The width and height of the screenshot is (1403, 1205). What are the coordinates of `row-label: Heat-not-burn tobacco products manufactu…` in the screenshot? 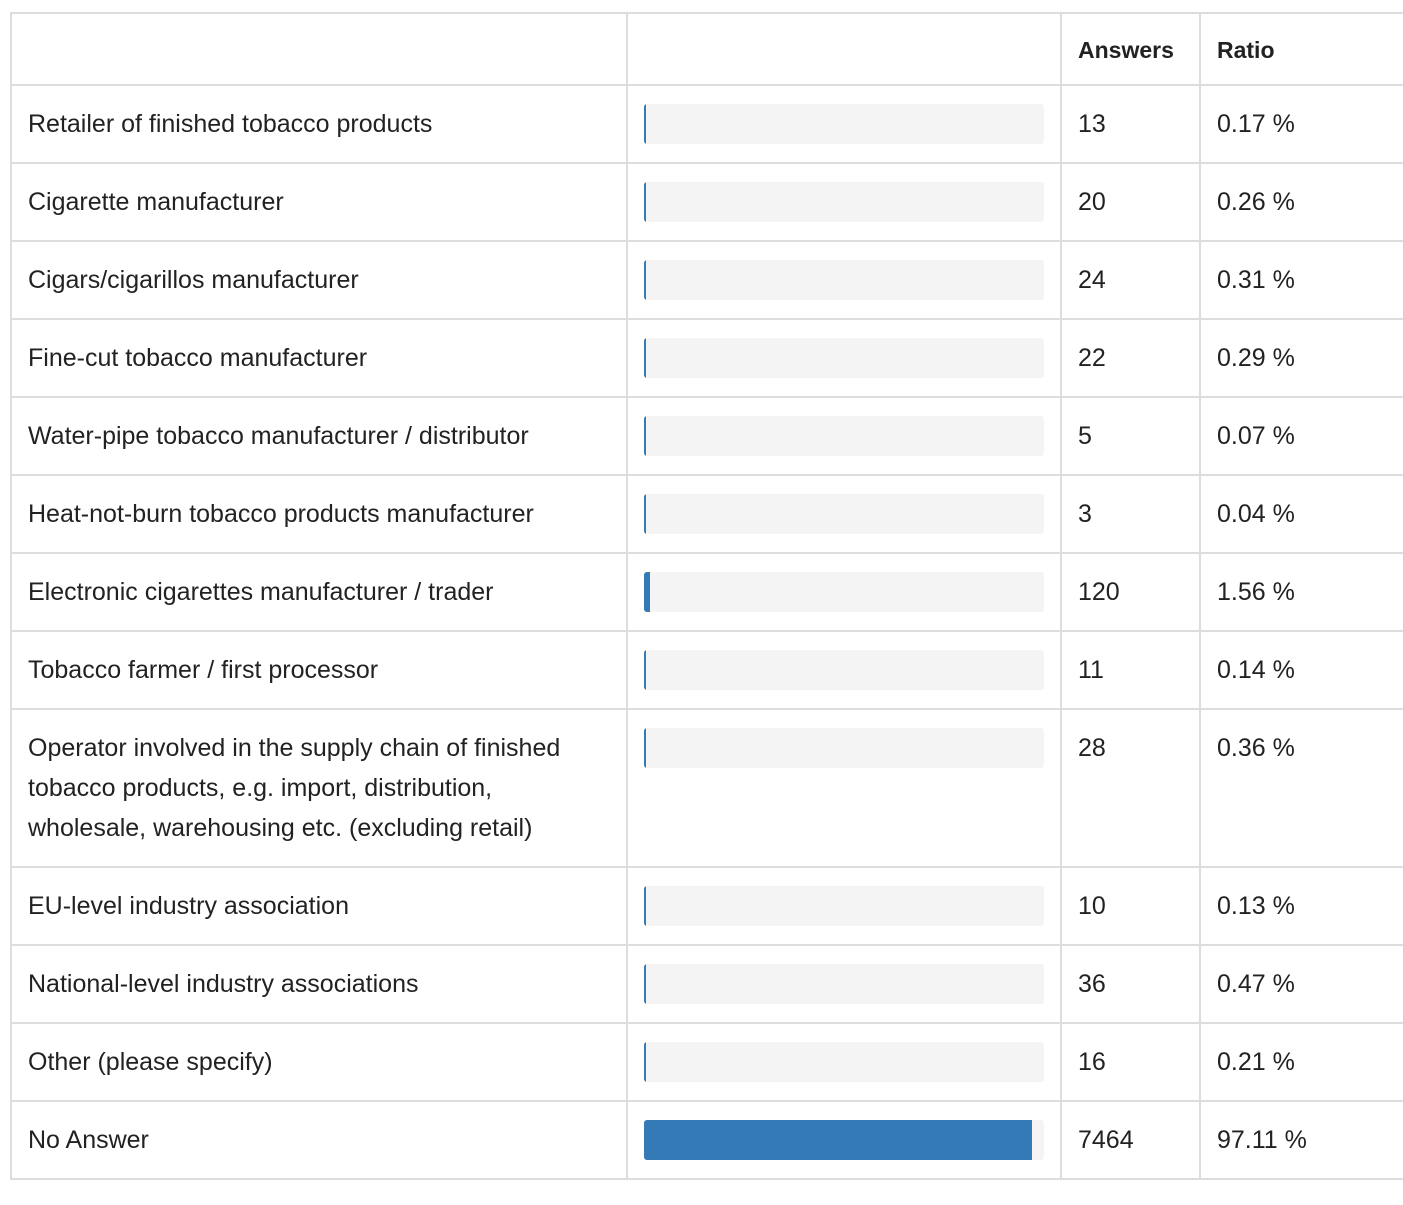 It's located at (319, 514).